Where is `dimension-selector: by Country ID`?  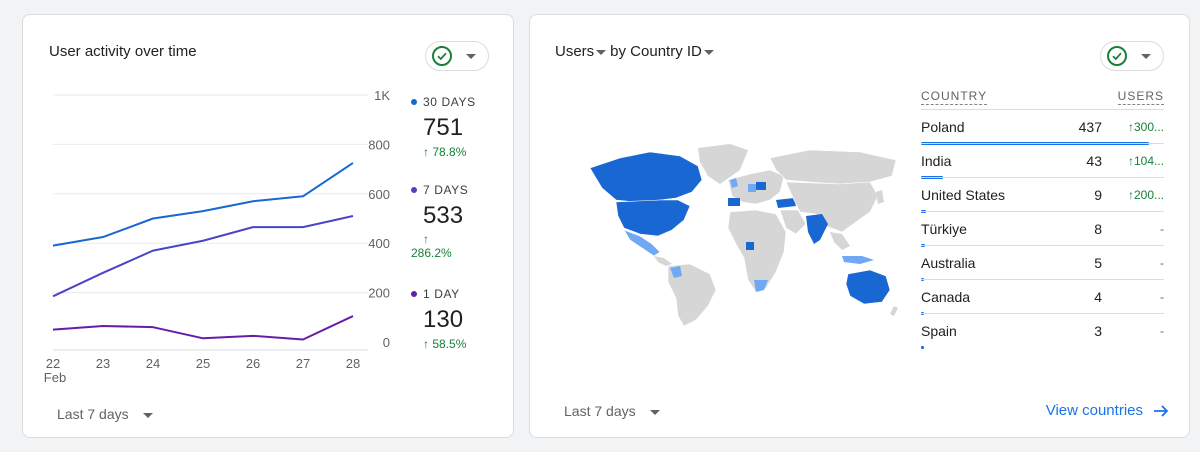 dimension-selector: by Country ID is located at coordinates (664, 51).